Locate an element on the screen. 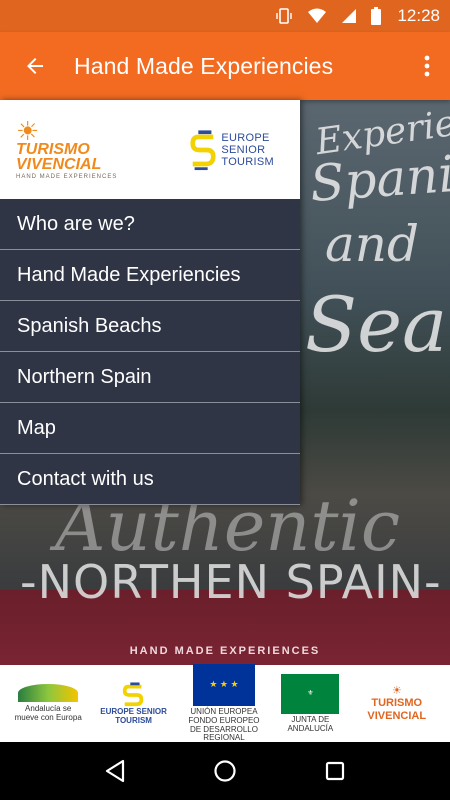 The height and width of the screenshot is (800, 450). system-nav-bar is located at coordinates (225, 771).